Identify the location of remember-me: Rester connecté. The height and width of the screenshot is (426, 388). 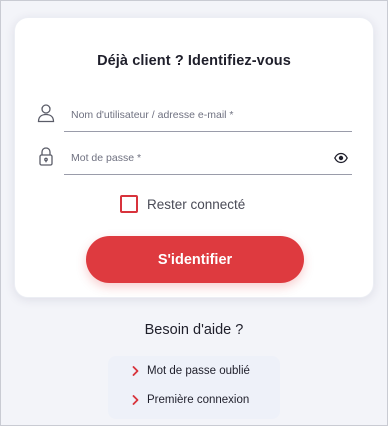
(182, 204).